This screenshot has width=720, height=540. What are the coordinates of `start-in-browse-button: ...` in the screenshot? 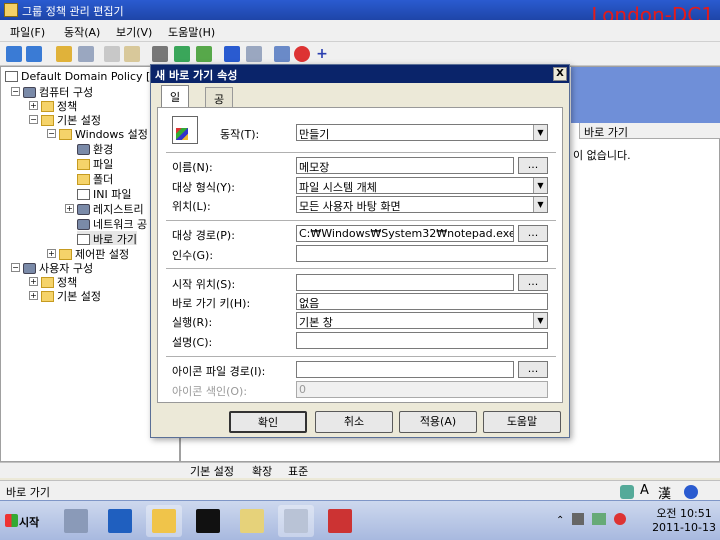 It's located at (533, 282).